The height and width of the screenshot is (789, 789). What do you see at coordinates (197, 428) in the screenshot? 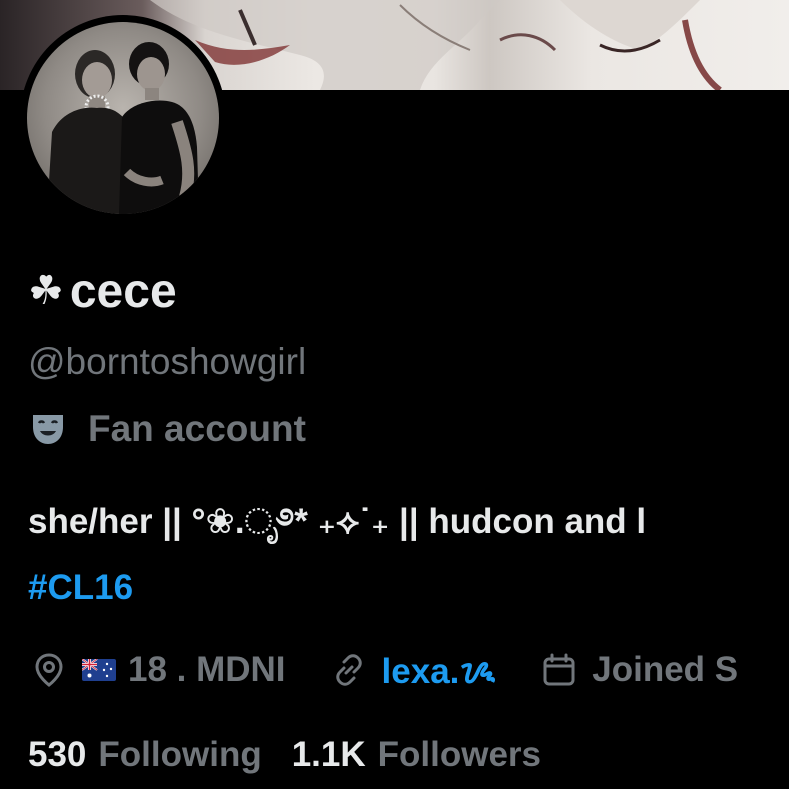
I see `category-label: Fan account` at bounding box center [197, 428].